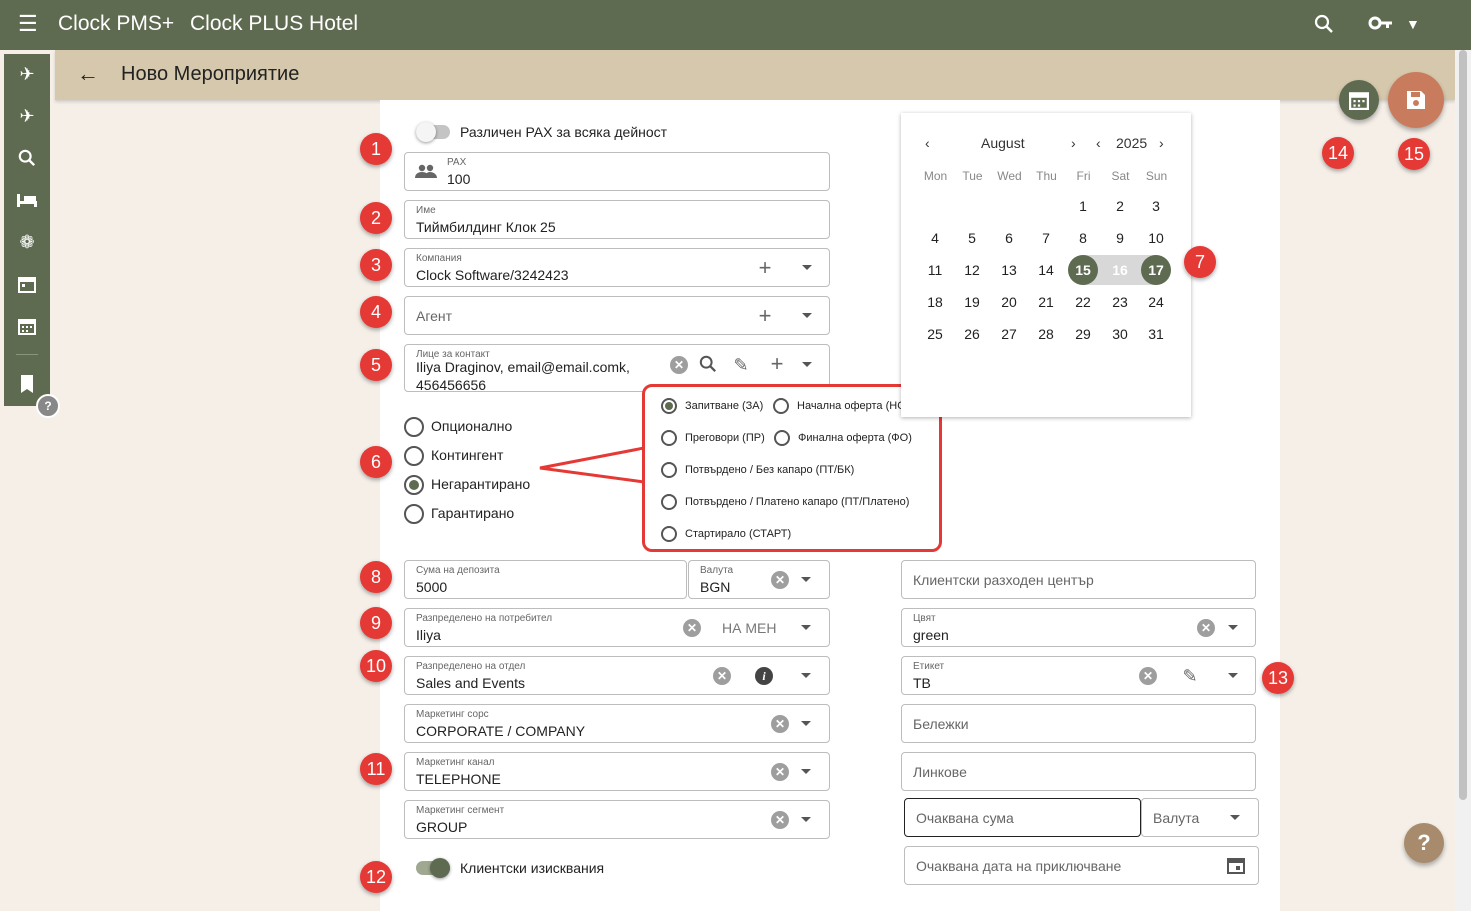  What do you see at coordinates (764, 676) in the screenshot?
I see `info-icon: i` at bounding box center [764, 676].